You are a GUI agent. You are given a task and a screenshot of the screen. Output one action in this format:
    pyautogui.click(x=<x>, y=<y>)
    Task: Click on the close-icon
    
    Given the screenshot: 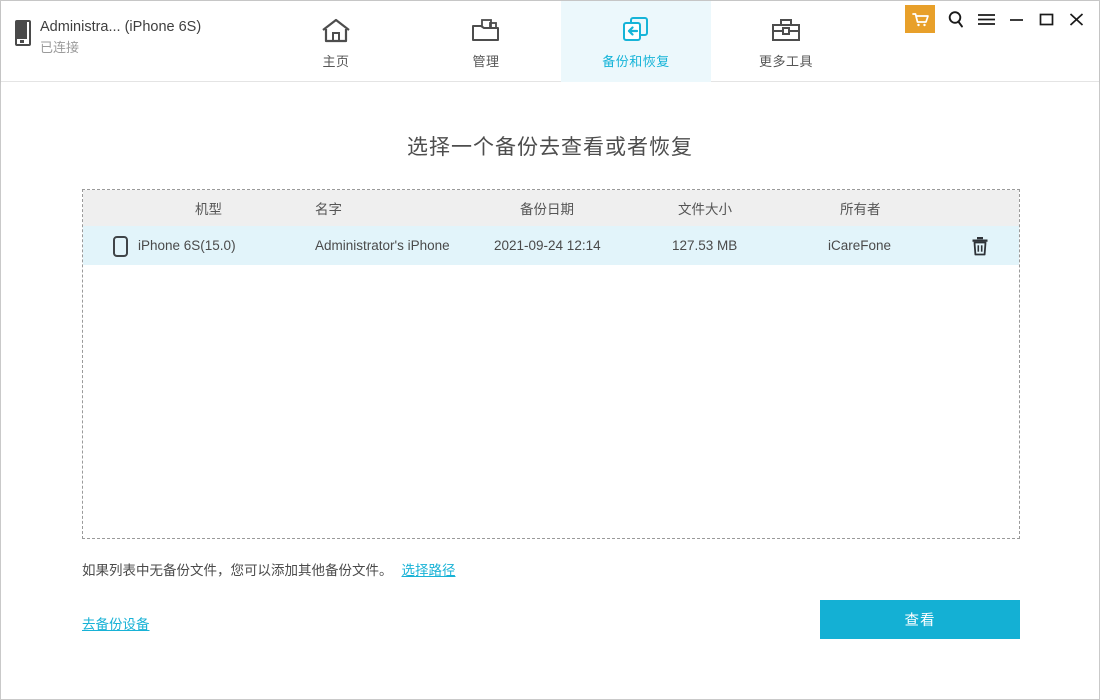 What is the action you would take?
    pyautogui.click(x=1076, y=19)
    